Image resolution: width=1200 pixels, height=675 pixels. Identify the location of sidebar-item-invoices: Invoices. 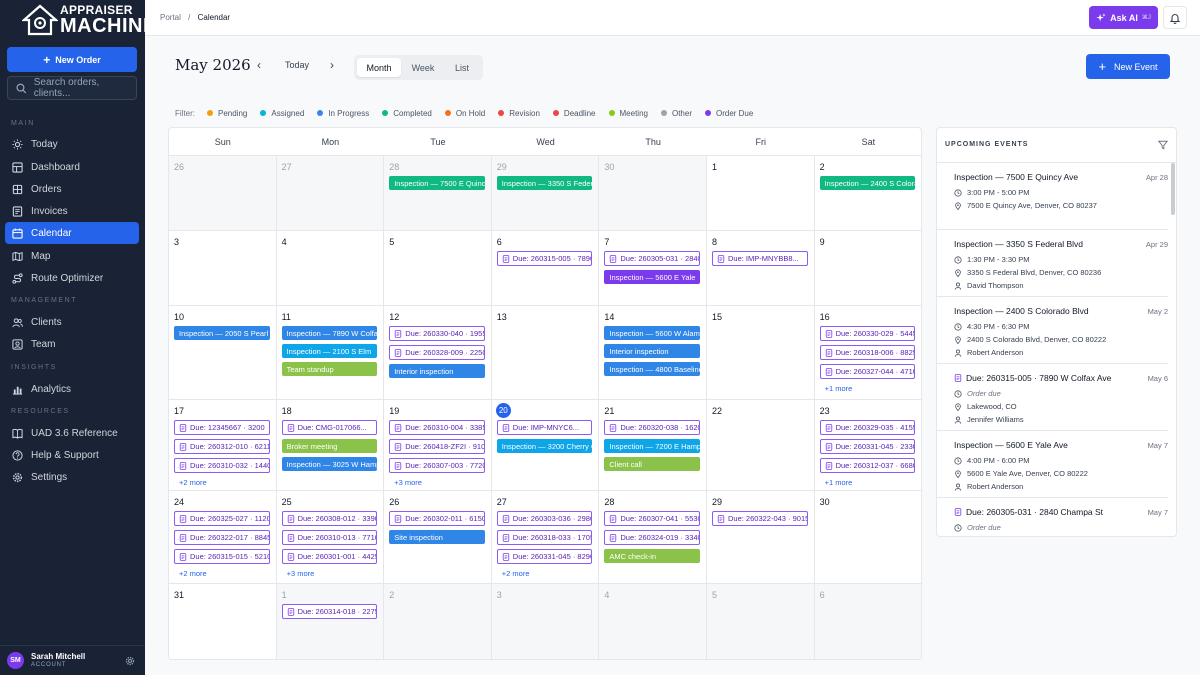
(72, 211).